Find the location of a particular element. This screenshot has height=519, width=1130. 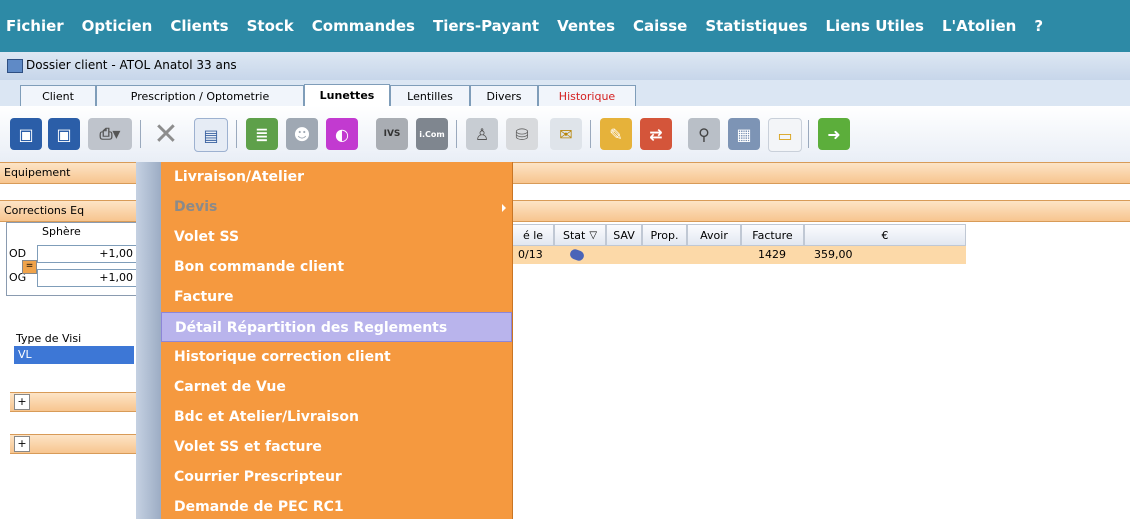

calculator-icon: ▦ is located at coordinates (744, 134).